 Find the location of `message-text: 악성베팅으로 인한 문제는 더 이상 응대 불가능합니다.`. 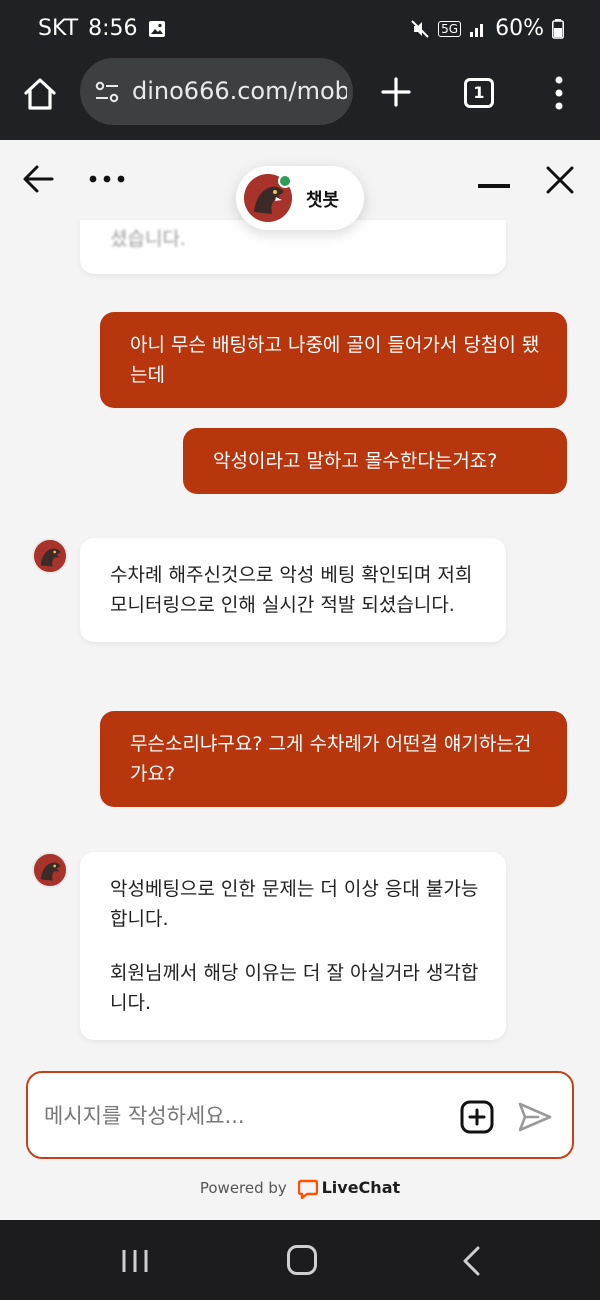

message-text: 악성베팅으로 인한 문제는 더 이상 응대 불가능합니다. is located at coordinates (294, 904).